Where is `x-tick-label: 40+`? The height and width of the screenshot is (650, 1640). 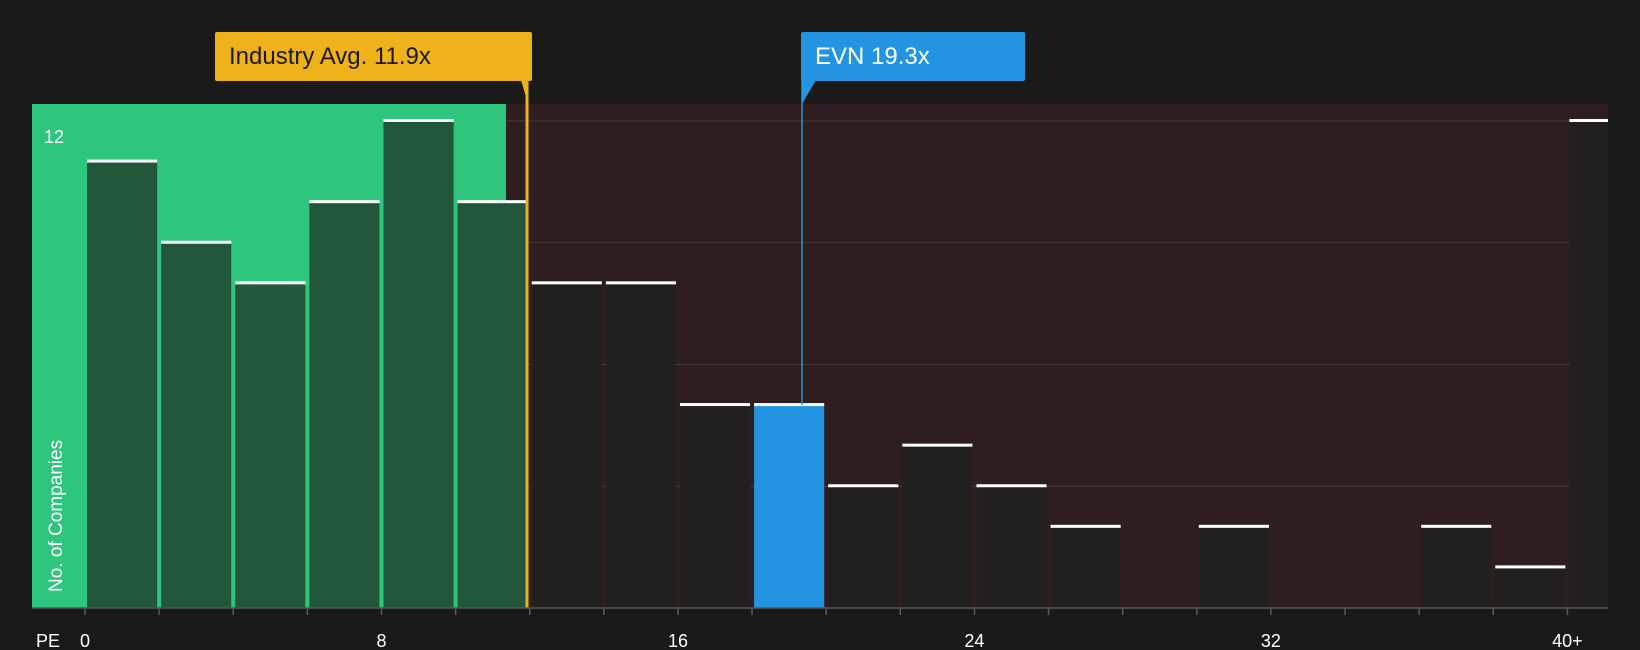
x-tick-label: 40+ is located at coordinates (1567, 640).